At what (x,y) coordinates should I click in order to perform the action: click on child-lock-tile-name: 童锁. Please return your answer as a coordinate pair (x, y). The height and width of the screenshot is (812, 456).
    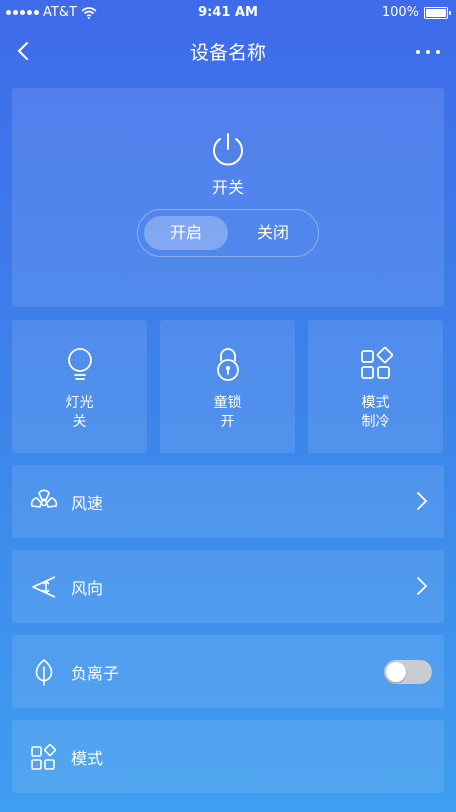
    Looking at the image, I should click on (227, 403).